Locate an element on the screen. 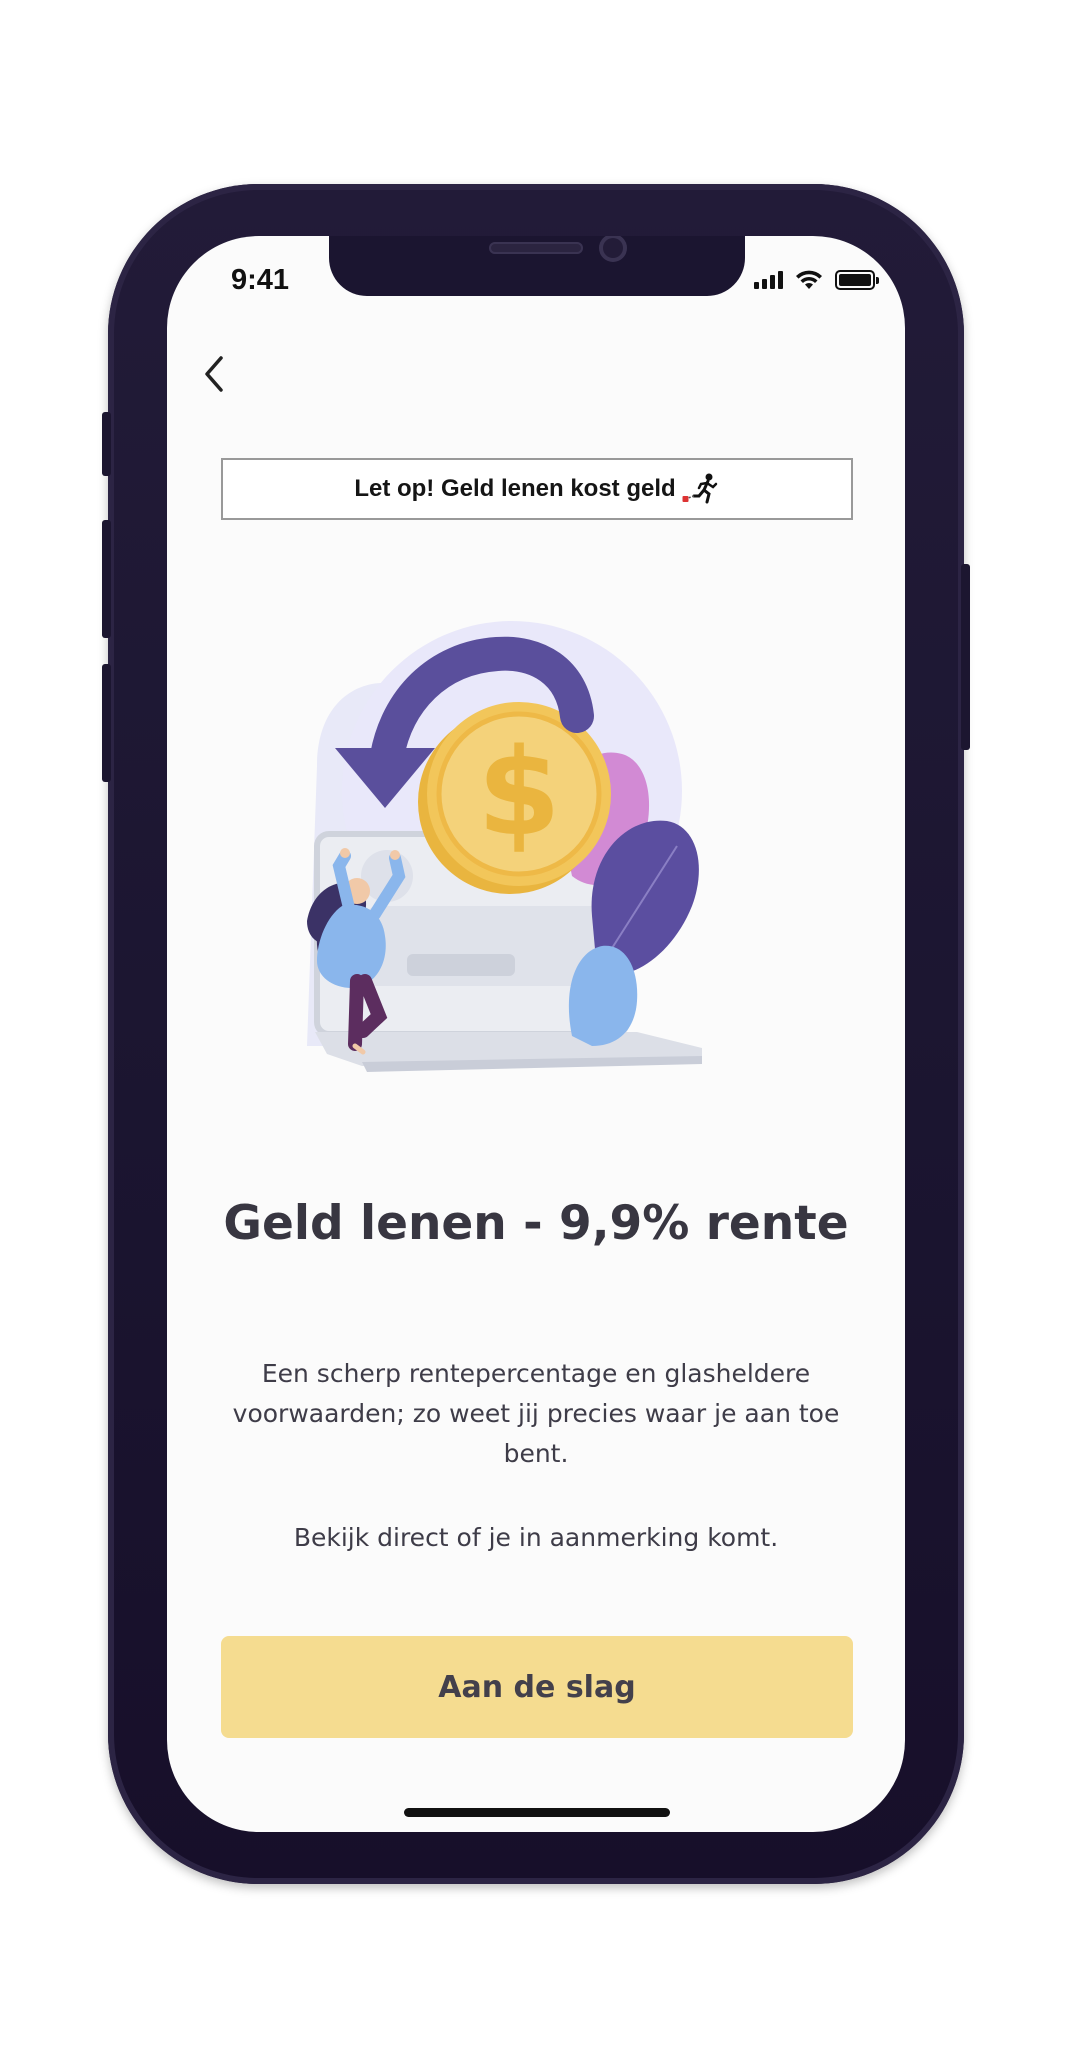  wifi-icon is located at coordinates (809, 279).